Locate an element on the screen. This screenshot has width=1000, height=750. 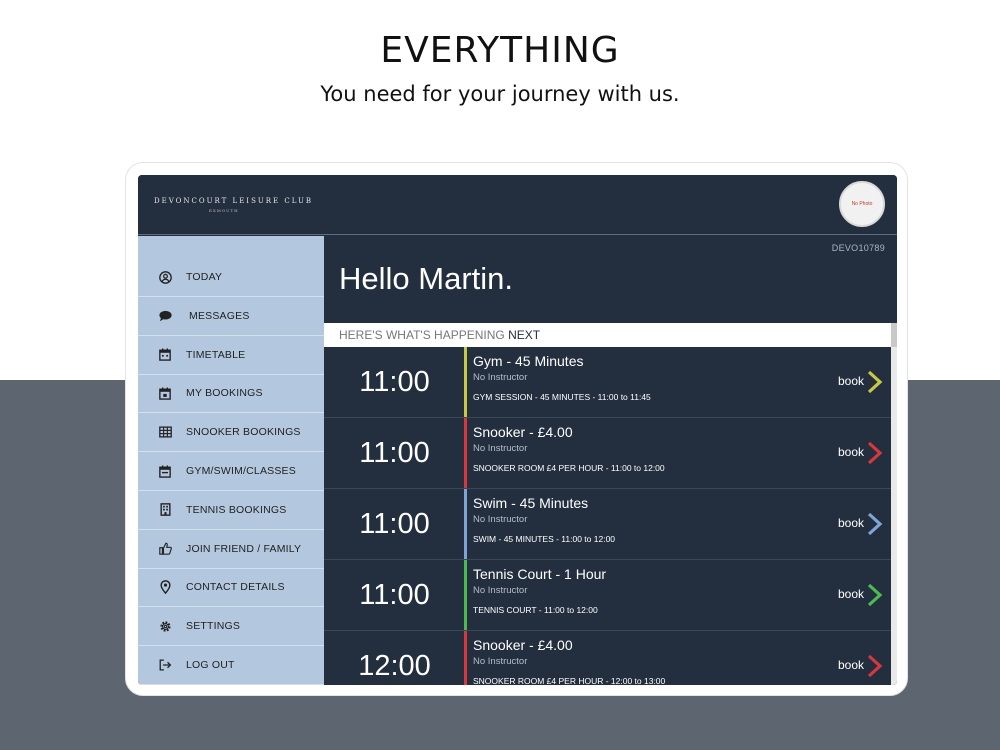
sidebar-item-label: GYM/SWIM/CLASSES is located at coordinates (241, 471).